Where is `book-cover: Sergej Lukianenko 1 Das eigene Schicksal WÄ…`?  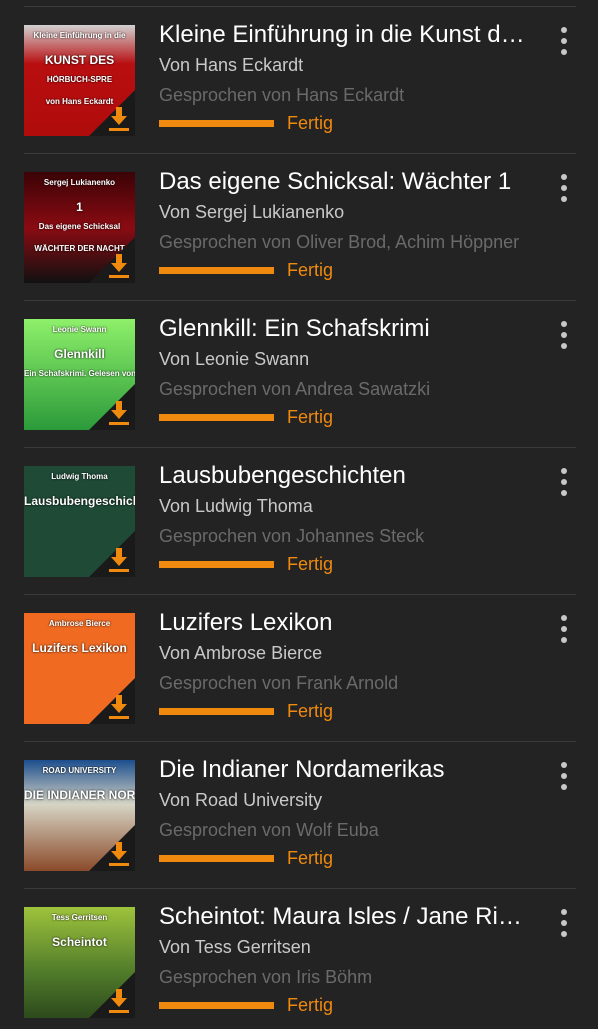
book-cover: Sergej Lukianenko 1 Das eigene Schicksal WÄ… is located at coordinates (79, 227).